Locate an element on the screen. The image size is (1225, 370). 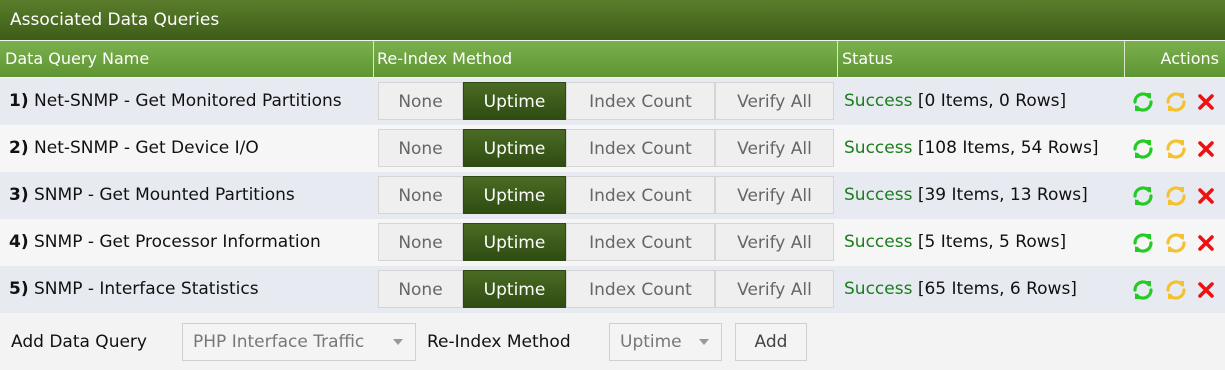
query-status: Success [5 Items, 5 Rows] is located at coordinates (955, 242).